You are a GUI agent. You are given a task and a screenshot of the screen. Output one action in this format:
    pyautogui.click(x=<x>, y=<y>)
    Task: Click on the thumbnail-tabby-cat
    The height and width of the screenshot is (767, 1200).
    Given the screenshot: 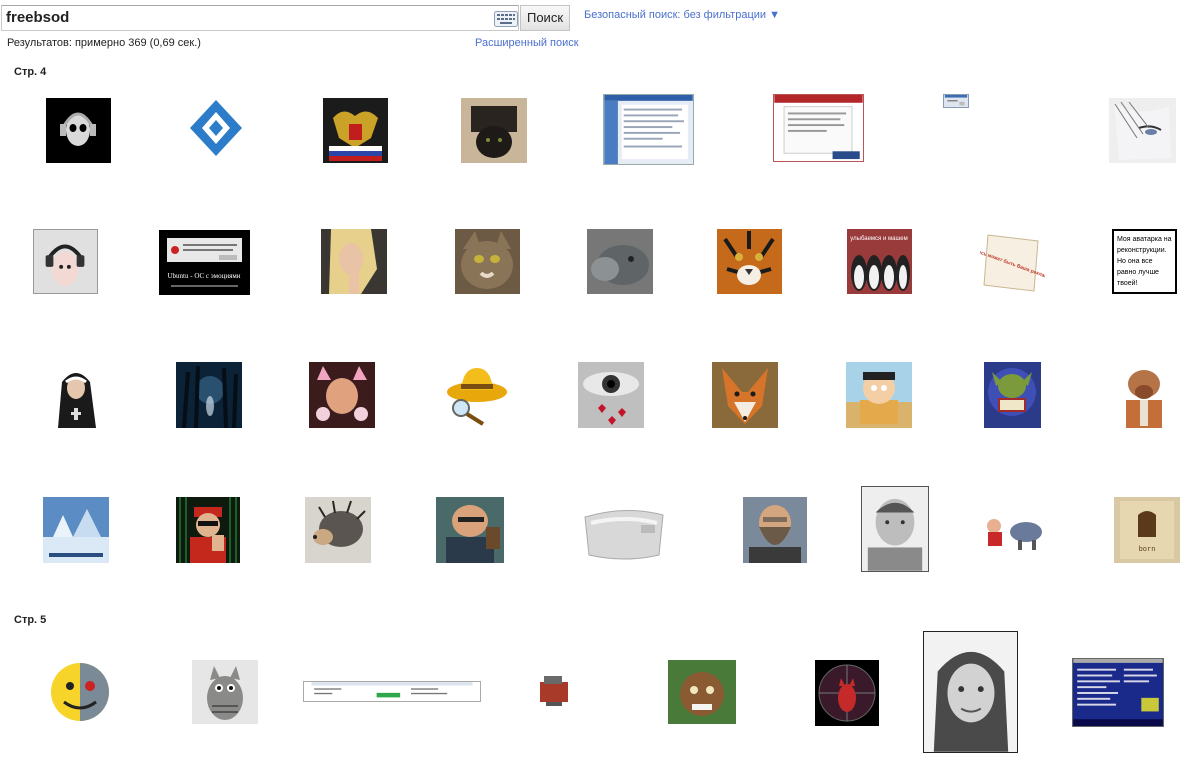 What is the action you would take?
    pyautogui.click(x=487, y=261)
    